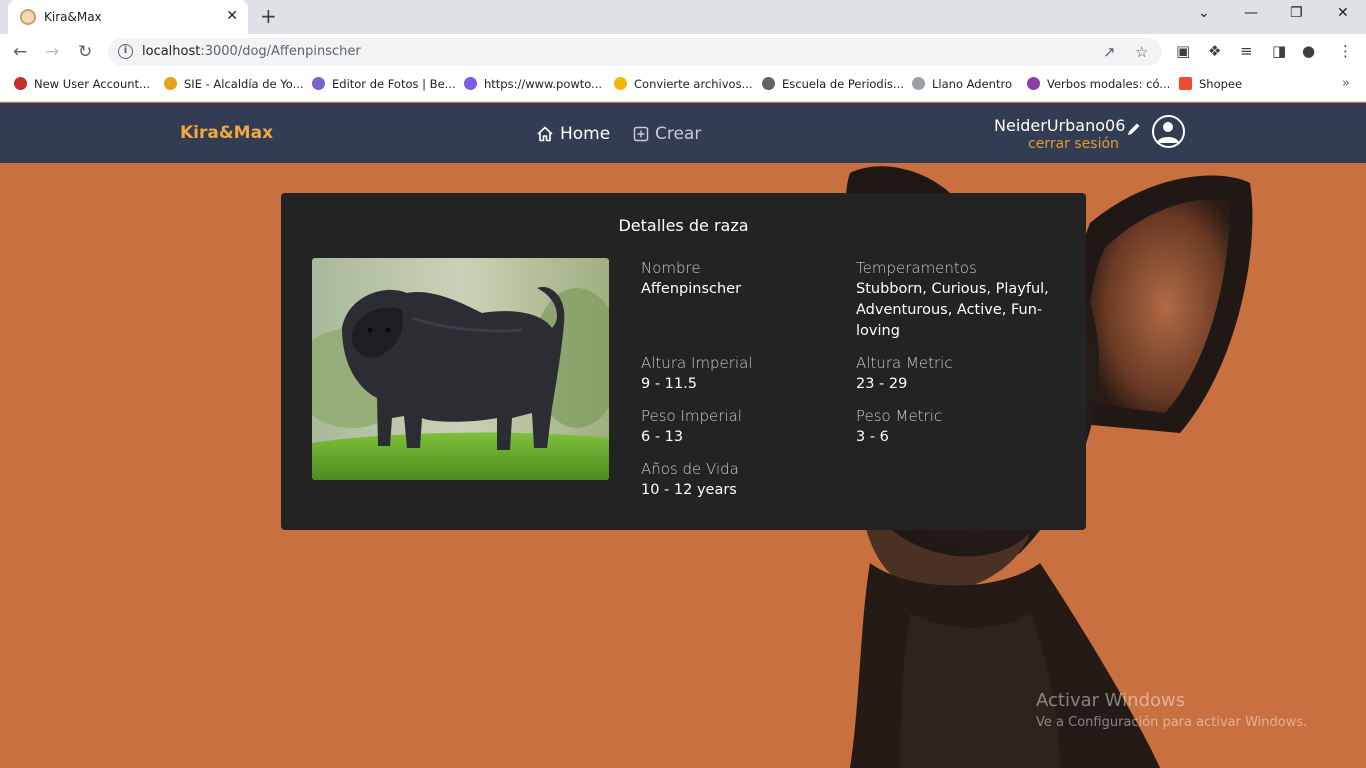  What do you see at coordinates (226, 133) in the screenshot?
I see `brand-logo: Kira&Max` at bounding box center [226, 133].